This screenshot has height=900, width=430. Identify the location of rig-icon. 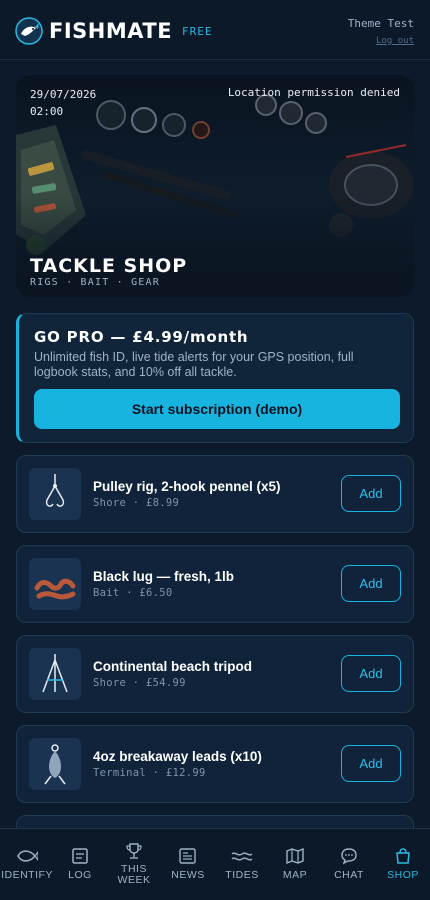
(55, 490).